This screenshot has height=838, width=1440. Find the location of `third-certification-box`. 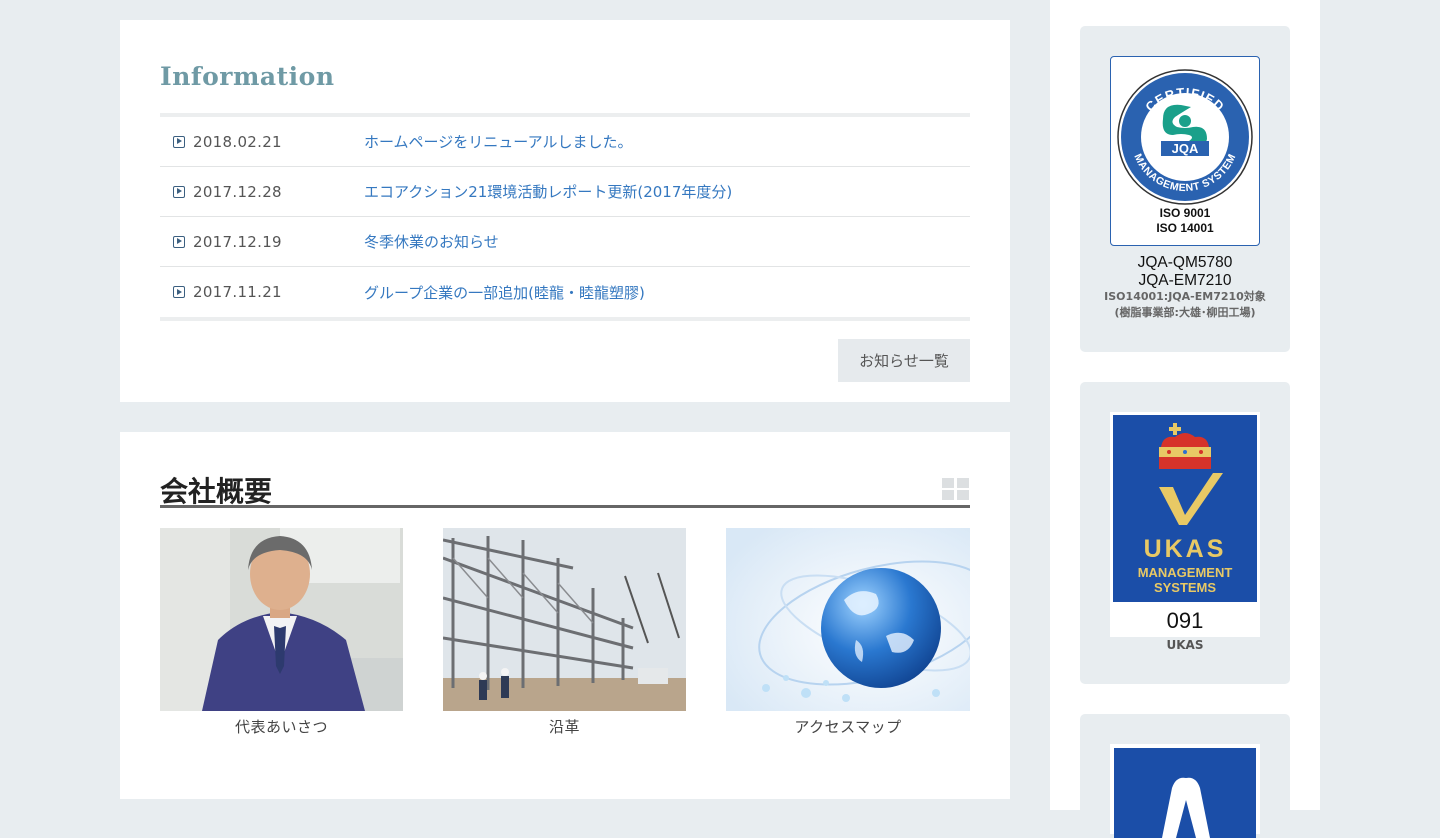

third-certification-box is located at coordinates (1185, 776).